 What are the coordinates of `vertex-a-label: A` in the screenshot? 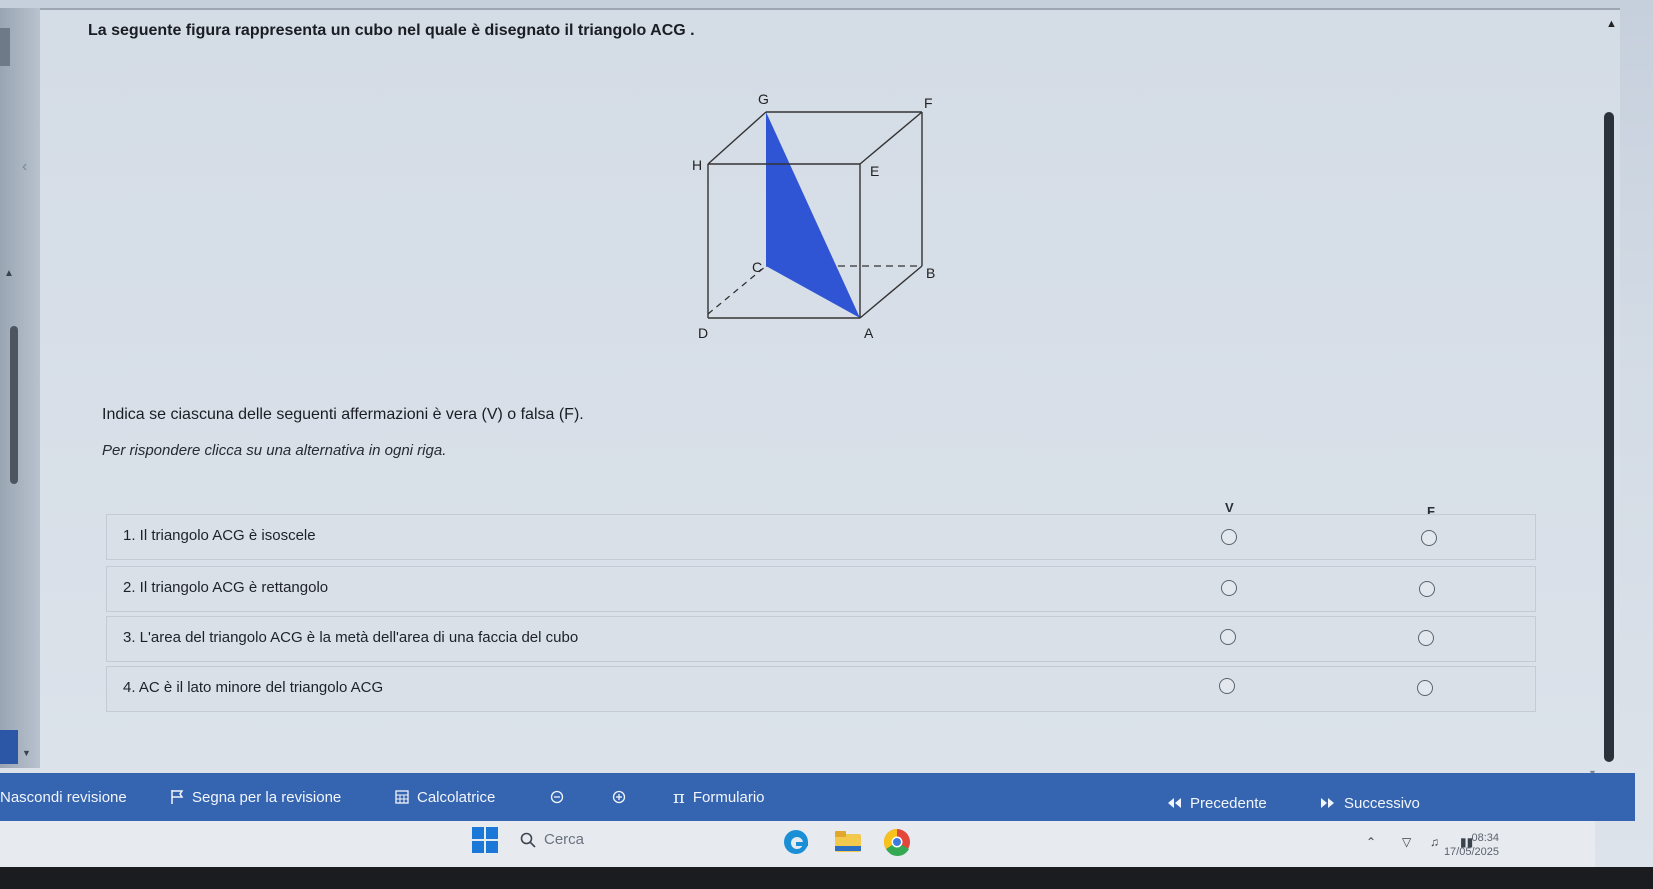 It's located at (869, 333).